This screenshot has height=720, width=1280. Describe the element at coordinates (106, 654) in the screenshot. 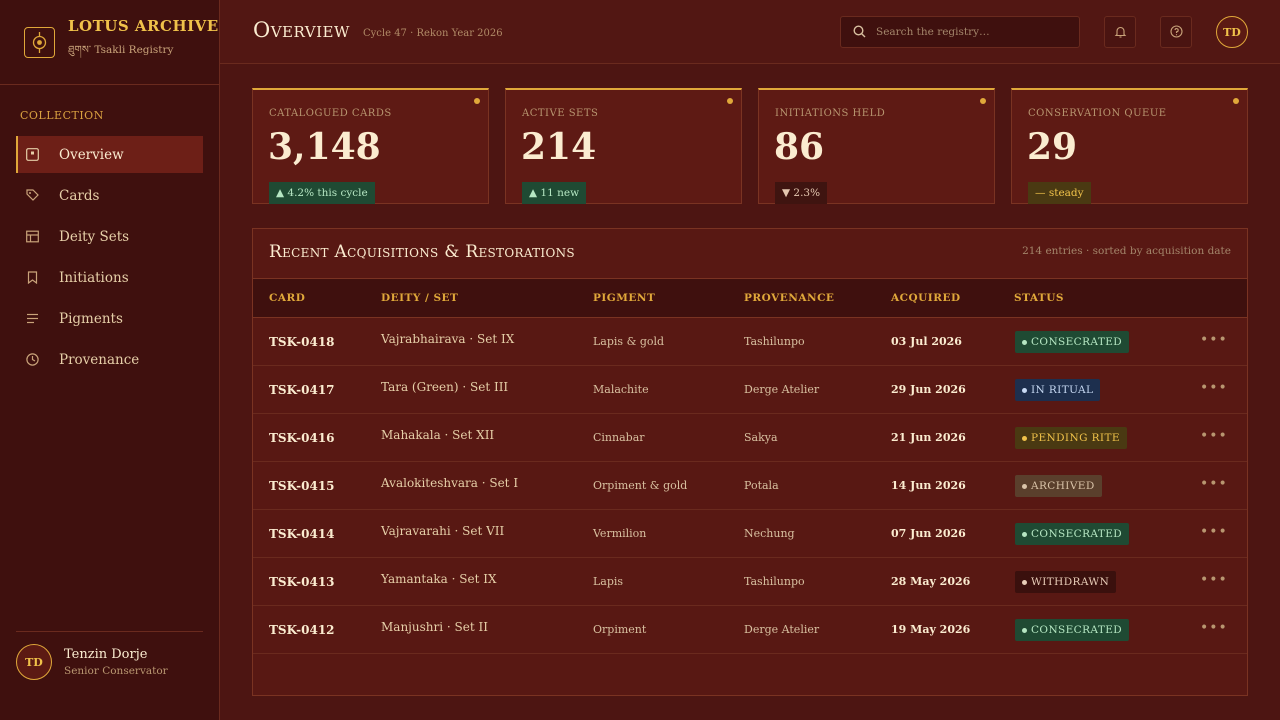

I see `user-name: Tenzin Dorje` at that location.